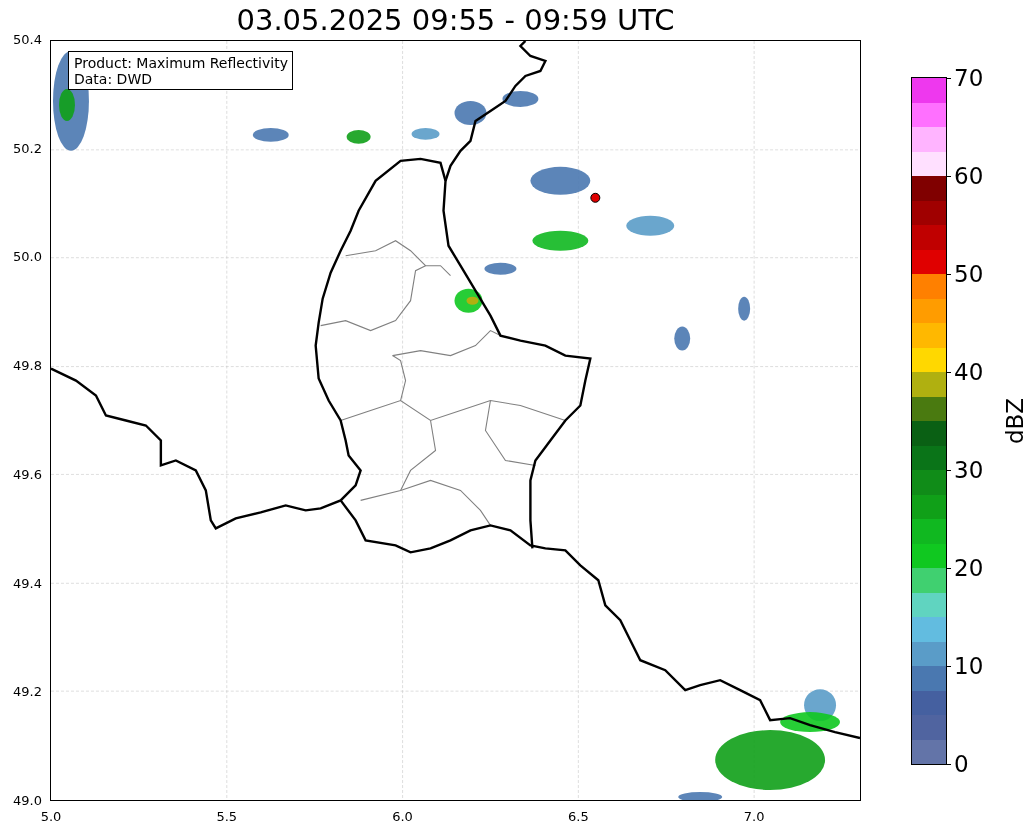 Image resolution: width=1023 pixels, height=834 pixels. I want to click on axis-tick-label: 49.2, so click(27, 692).